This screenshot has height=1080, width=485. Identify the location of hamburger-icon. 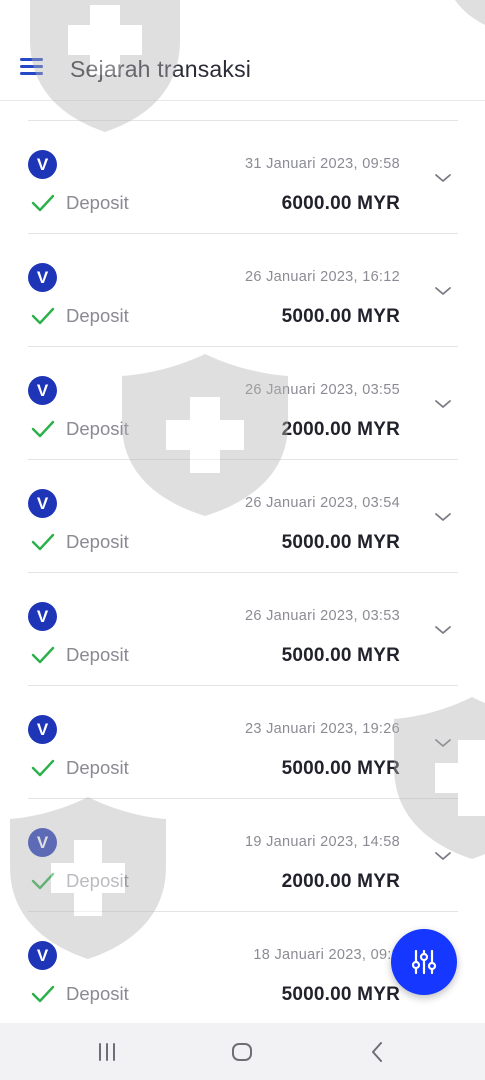
(32, 67).